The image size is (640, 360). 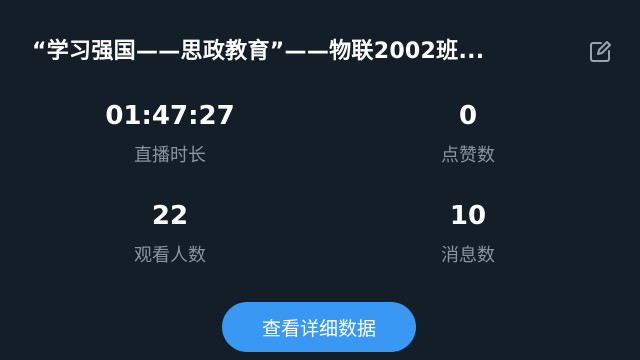 I want to click on stat-likes: 0 点赞数, so click(x=468, y=134).